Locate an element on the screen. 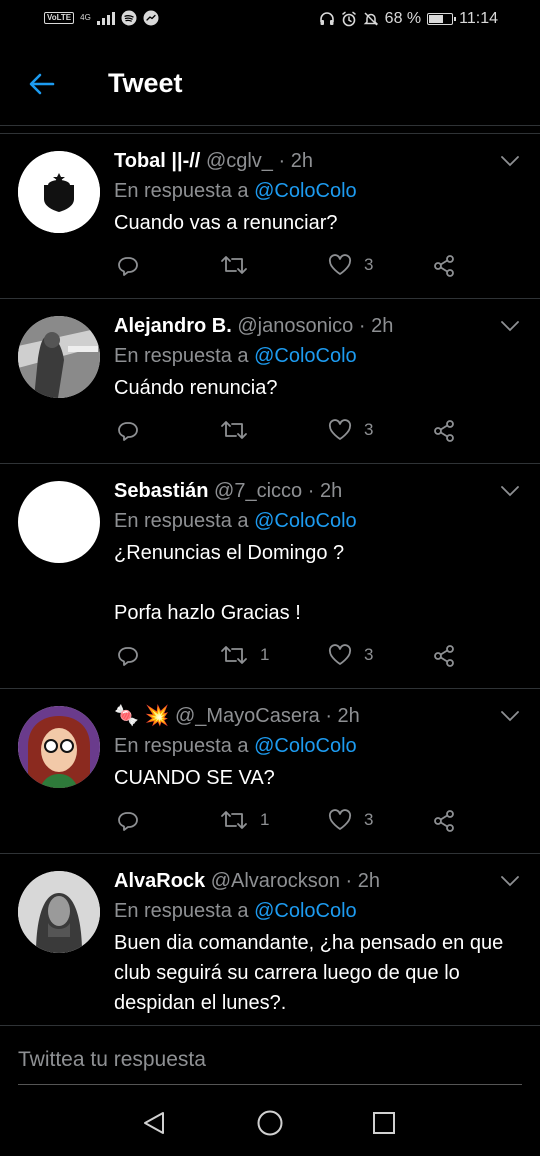  tweet-header: AlvaRock @Alvarockson · 2h is located at coordinates (317, 882).